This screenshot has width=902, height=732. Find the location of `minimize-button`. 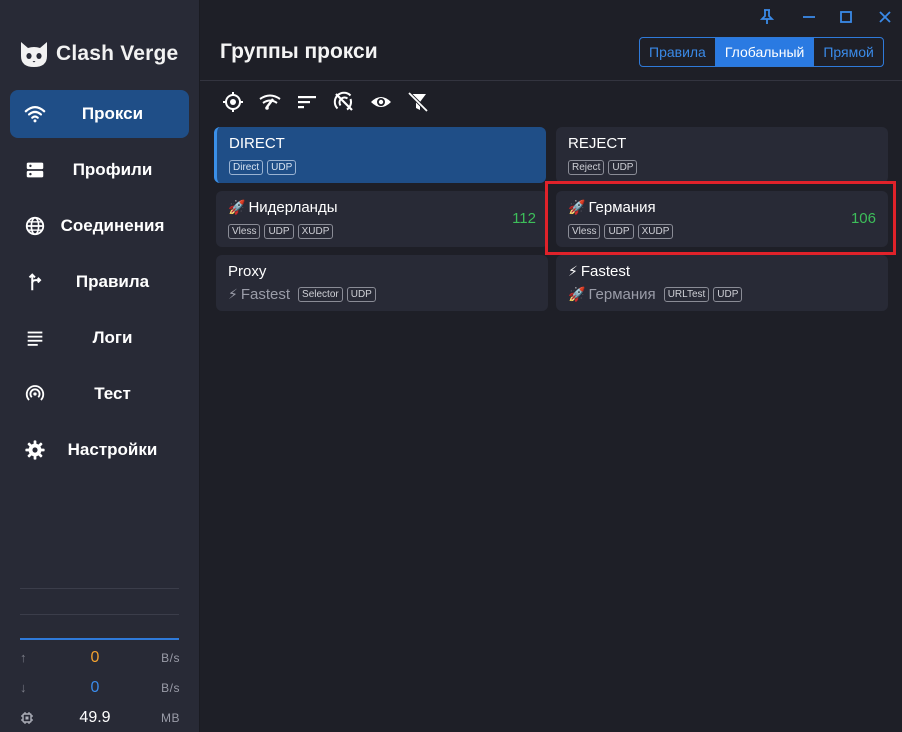

minimize-button is located at coordinates (809, 17).